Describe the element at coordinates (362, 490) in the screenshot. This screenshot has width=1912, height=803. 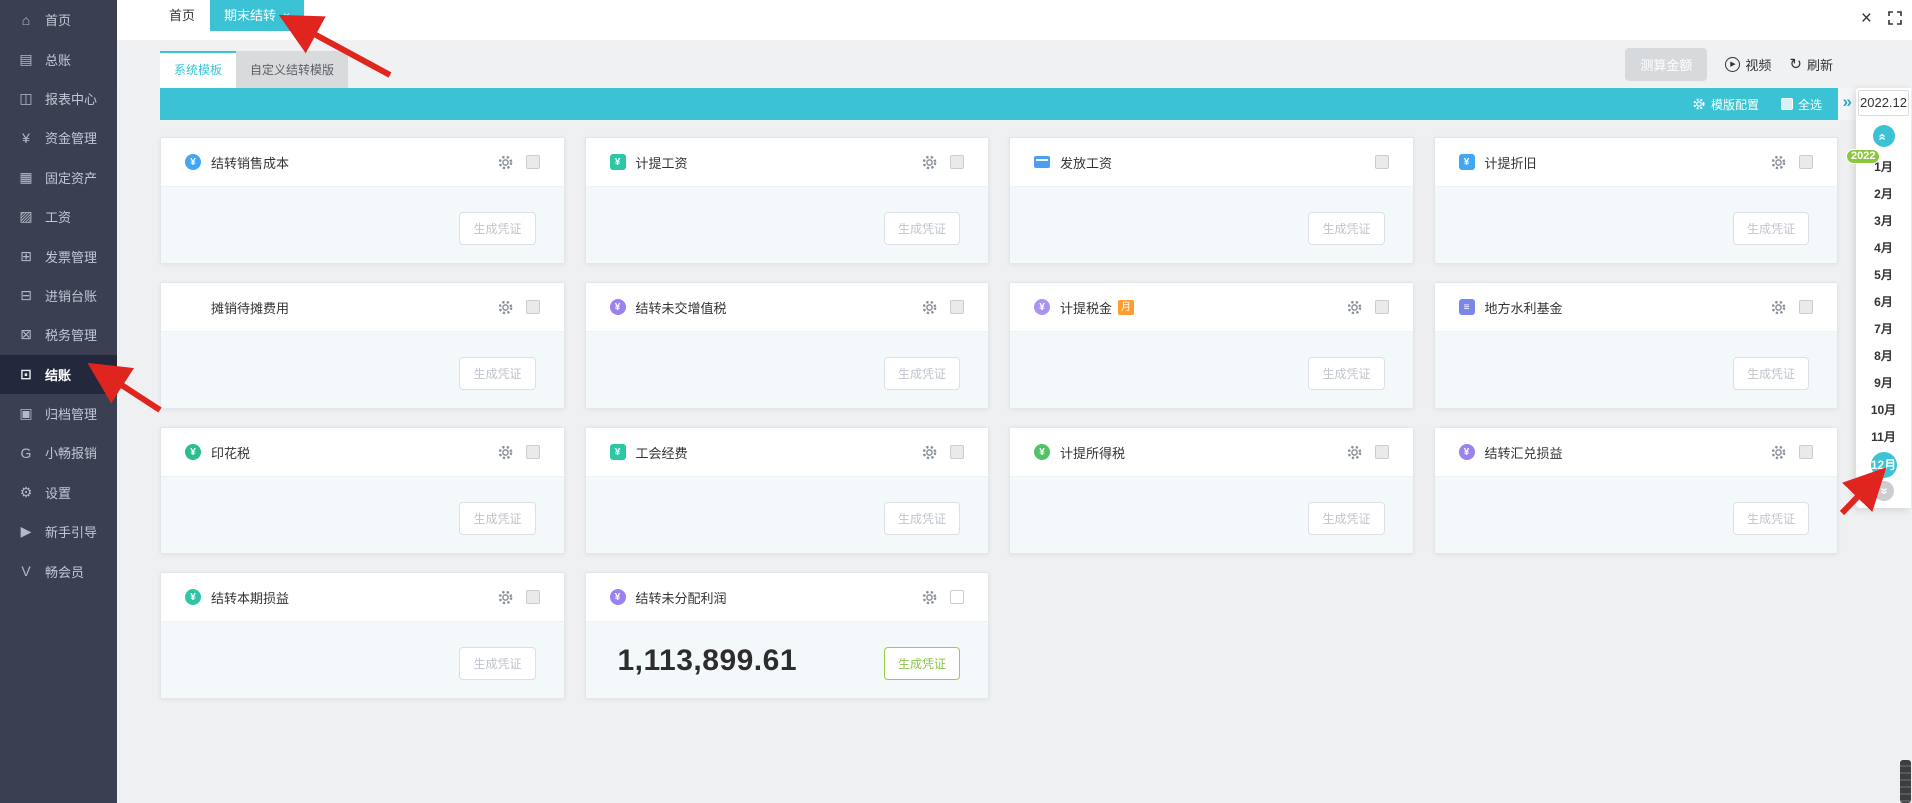
I see `task-card: ¥ 印花税生成凭证` at that location.